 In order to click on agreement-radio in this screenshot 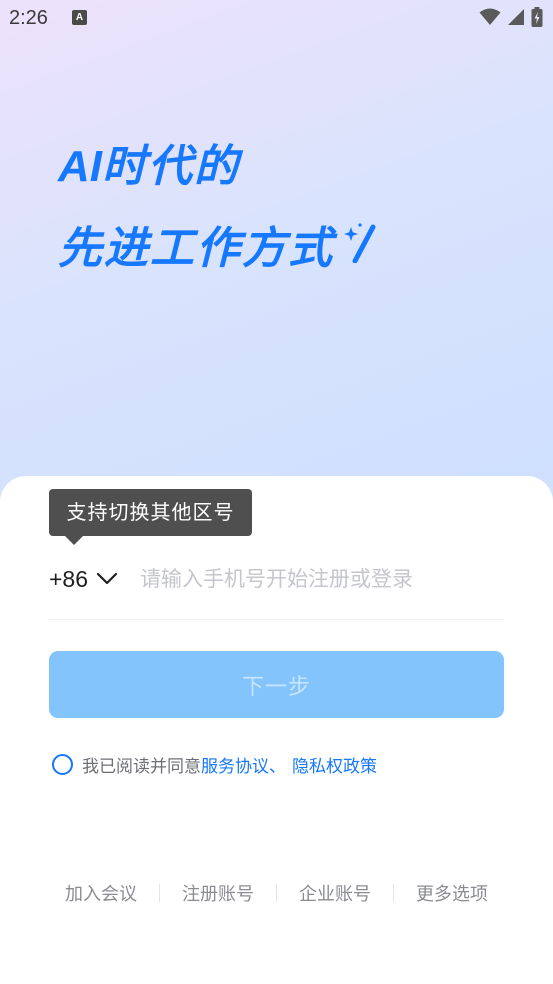, I will do `click(62, 764)`.